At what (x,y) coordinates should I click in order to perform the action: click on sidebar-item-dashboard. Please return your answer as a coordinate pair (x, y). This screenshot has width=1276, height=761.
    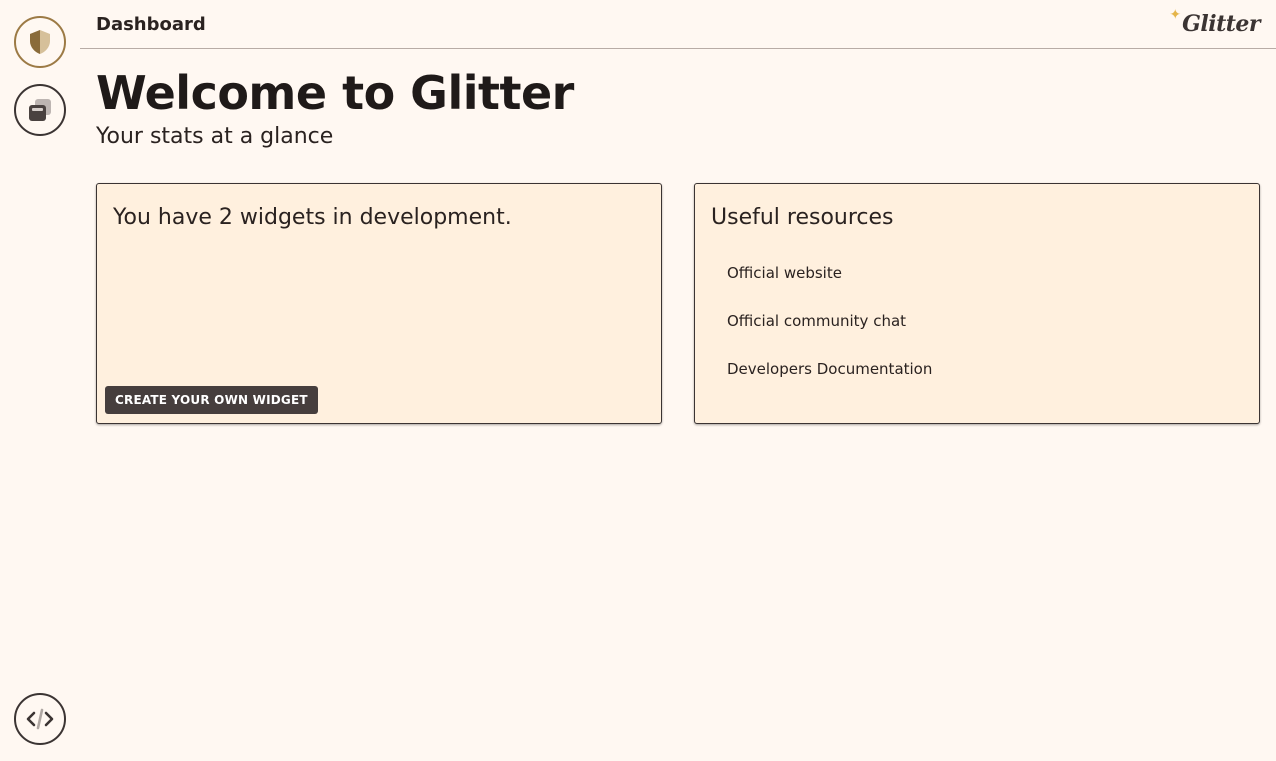
    Looking at the image, I should click on (40, 42).